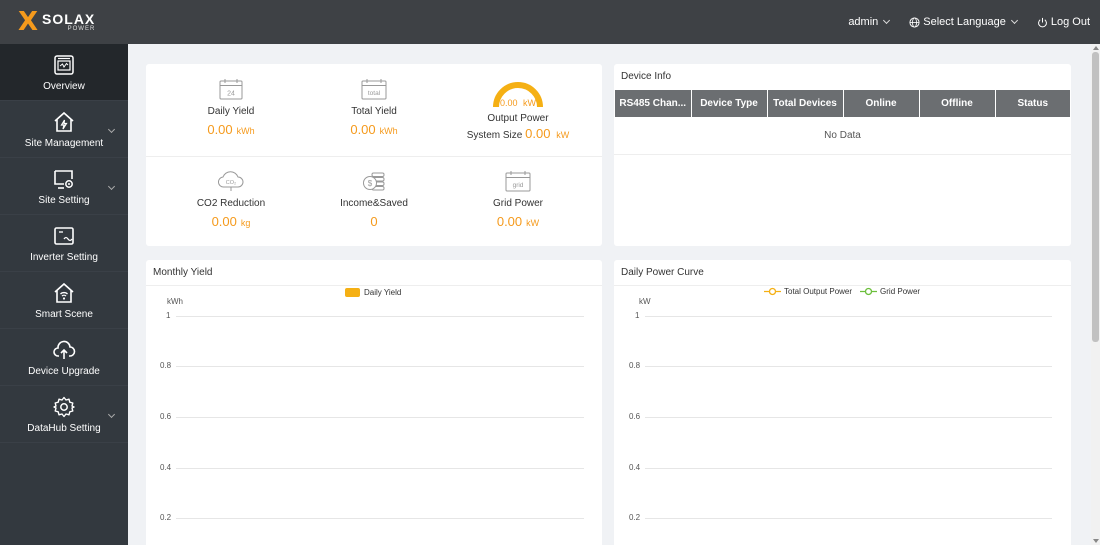 Image resolution: width=1100 pixels, height=545 pixels. I want to click on user-menu: admin, so click(869, 22).